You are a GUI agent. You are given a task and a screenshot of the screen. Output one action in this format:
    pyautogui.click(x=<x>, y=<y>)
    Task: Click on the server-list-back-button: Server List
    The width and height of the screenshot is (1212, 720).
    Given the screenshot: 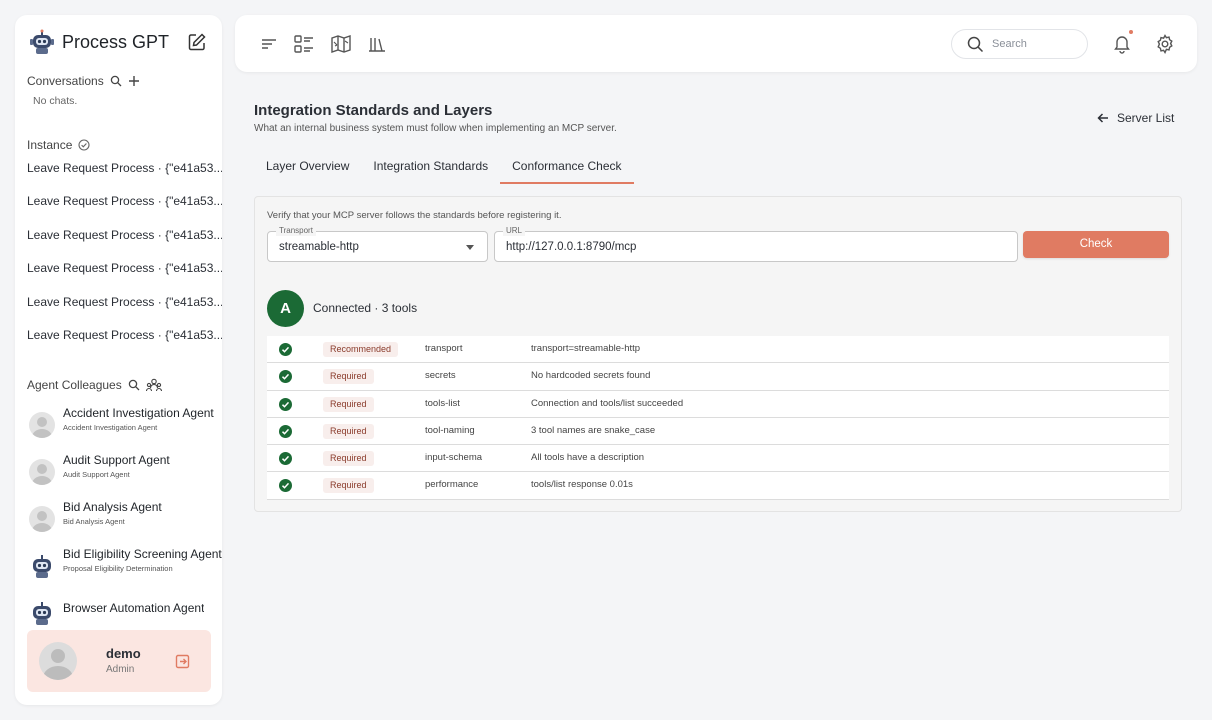 What is the action you would take?
    pyautogui.click(x=1135, y=118)
    